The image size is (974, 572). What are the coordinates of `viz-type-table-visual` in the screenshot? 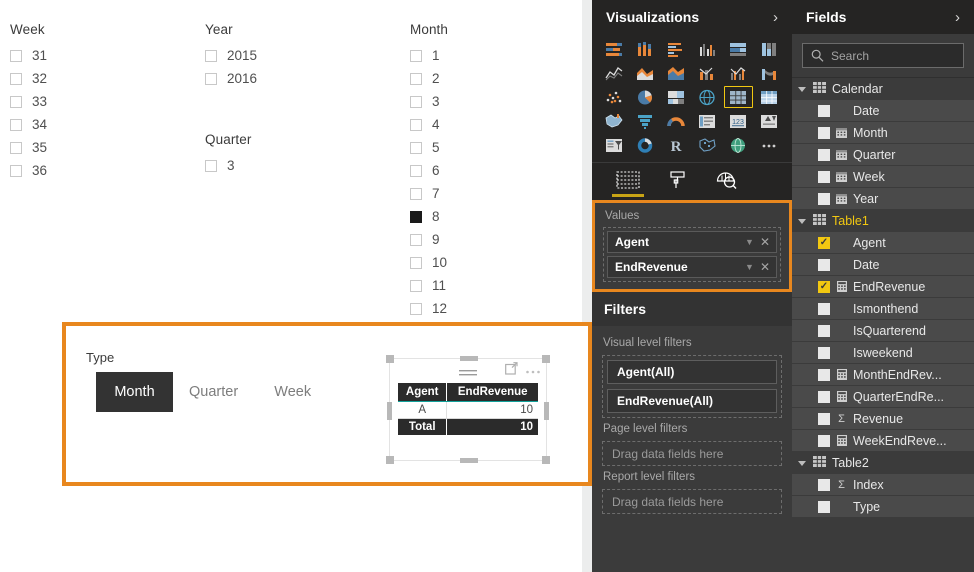 It's located at (738, 97).